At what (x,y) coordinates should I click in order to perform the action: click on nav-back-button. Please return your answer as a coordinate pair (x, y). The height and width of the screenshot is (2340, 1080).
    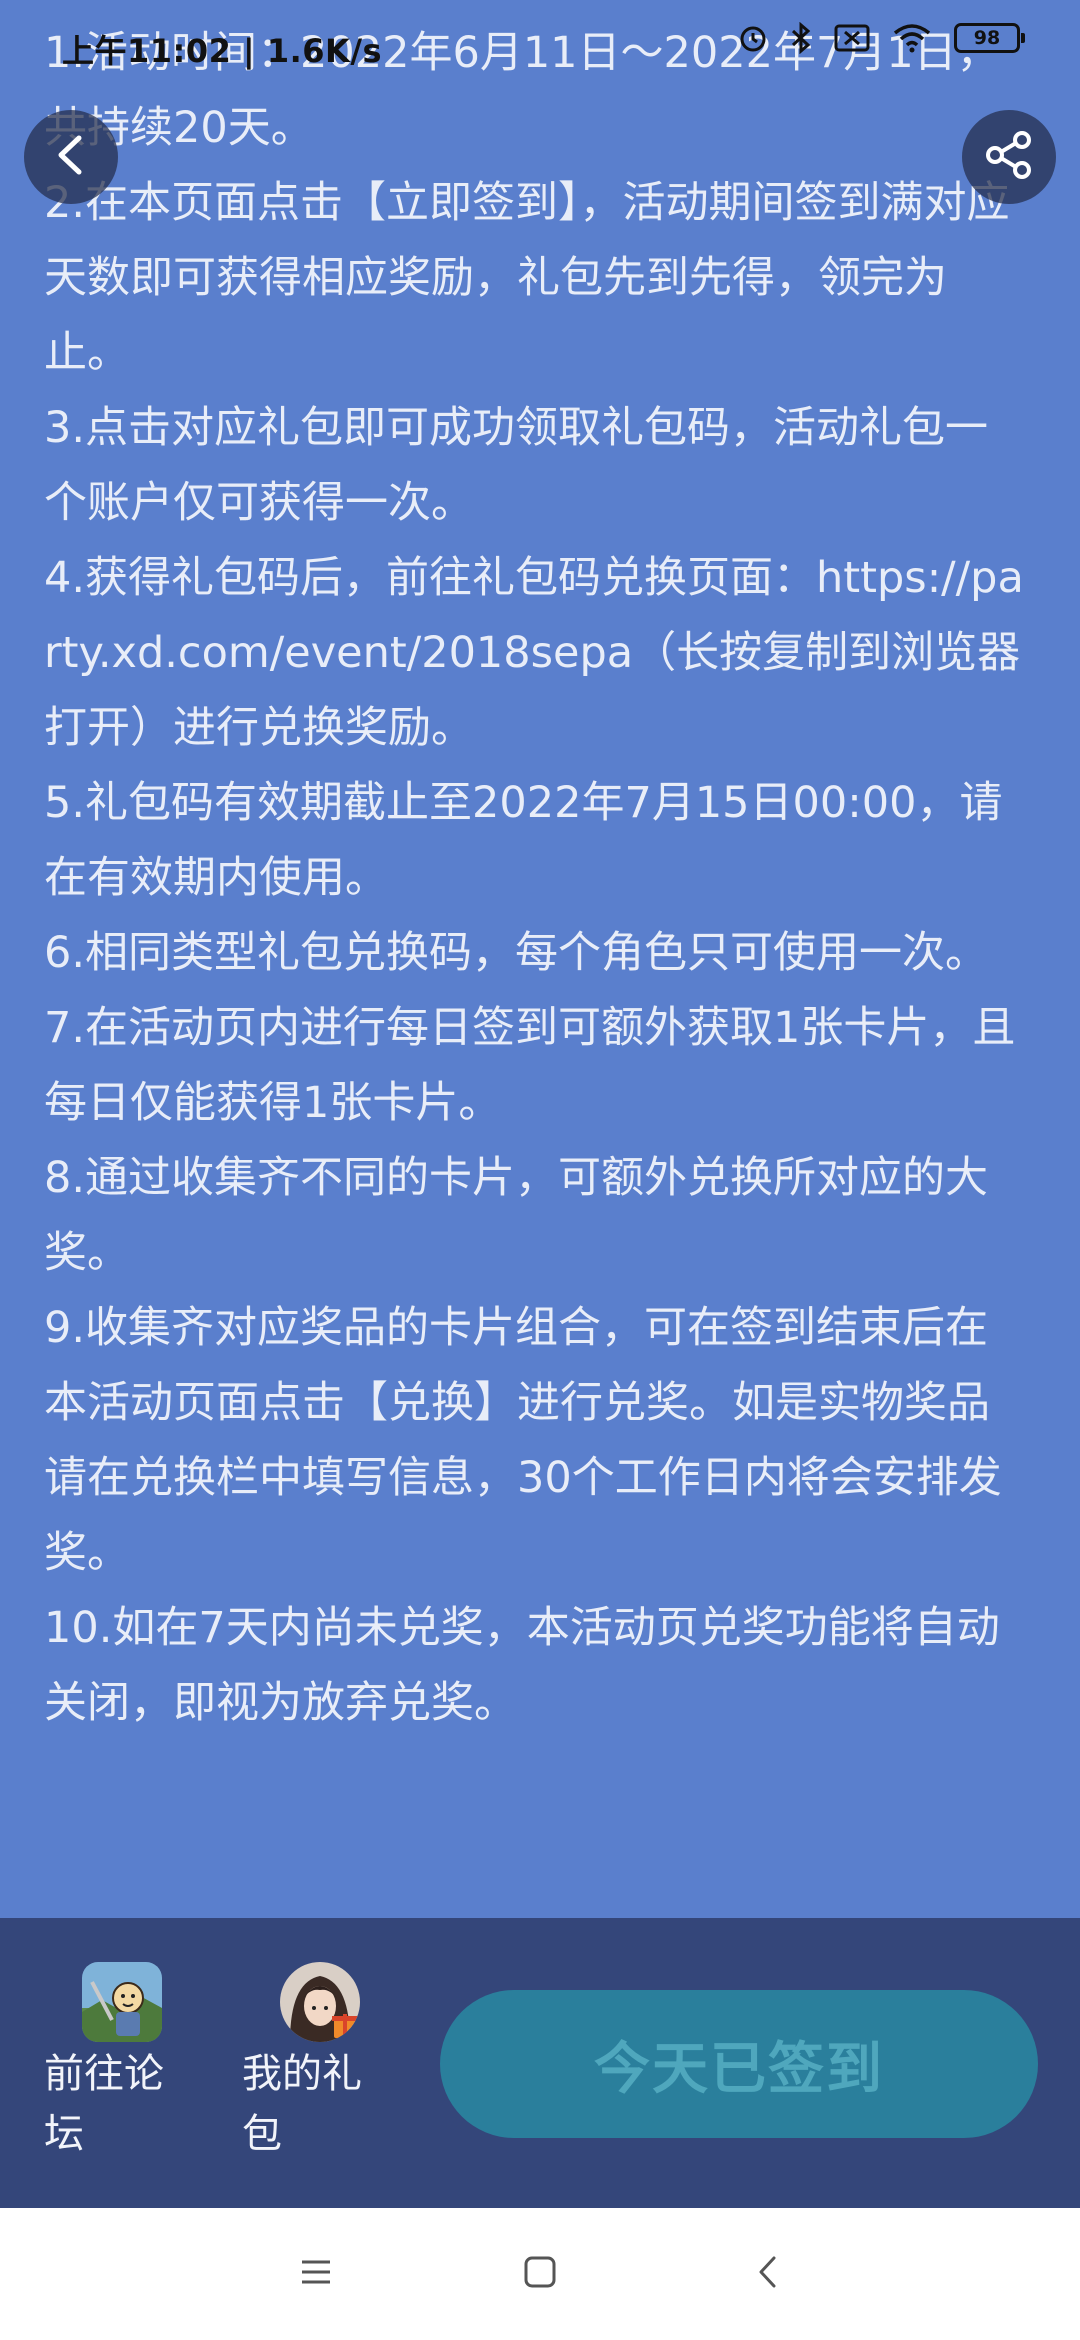
    Looking at the image, I should click on (768, 2274).